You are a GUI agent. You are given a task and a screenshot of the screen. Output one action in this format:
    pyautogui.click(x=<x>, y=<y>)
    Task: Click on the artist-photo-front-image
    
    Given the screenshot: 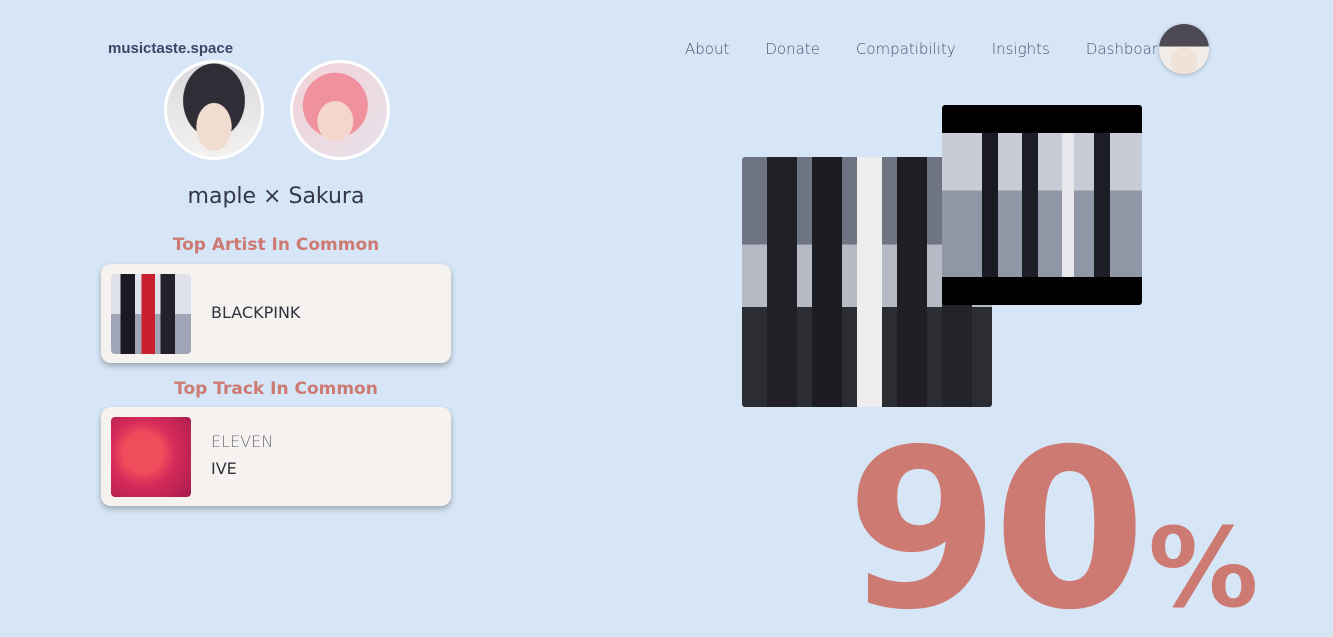 What is the action you would take?
    pyautogui.click(x=1042, y=205)
    